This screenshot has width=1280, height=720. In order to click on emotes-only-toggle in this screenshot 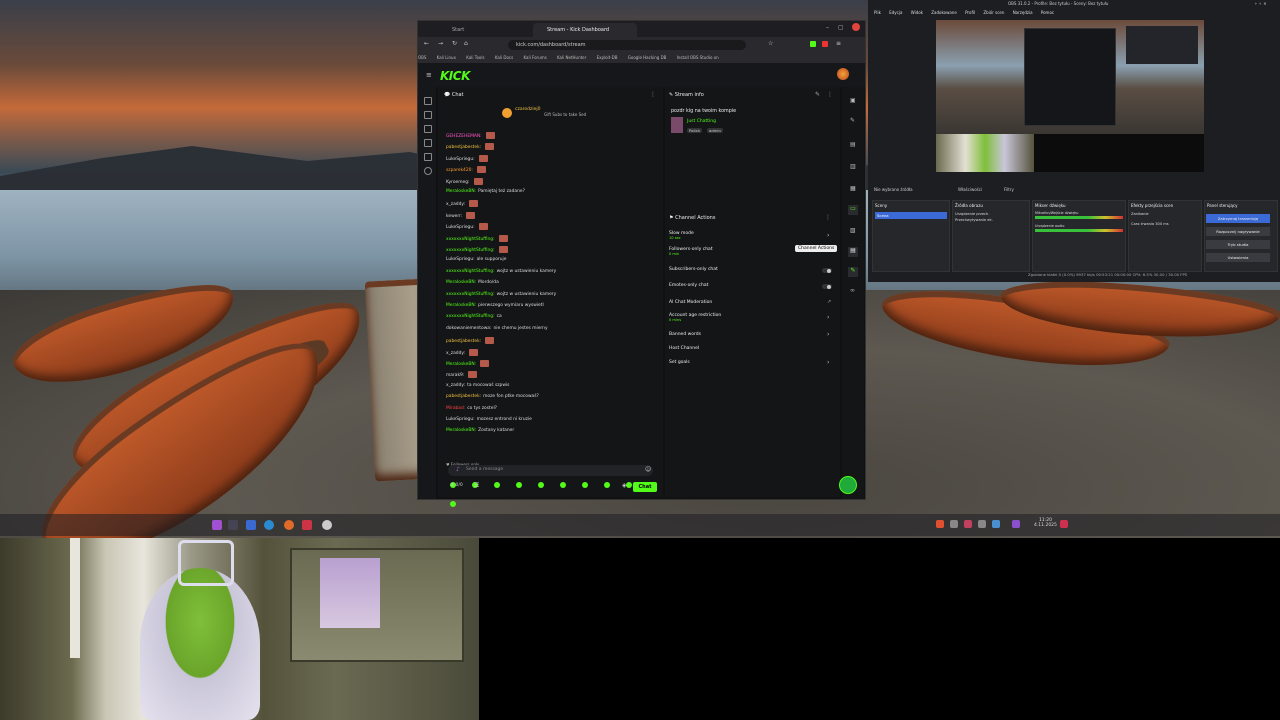, I will do `click(827, 286)`.